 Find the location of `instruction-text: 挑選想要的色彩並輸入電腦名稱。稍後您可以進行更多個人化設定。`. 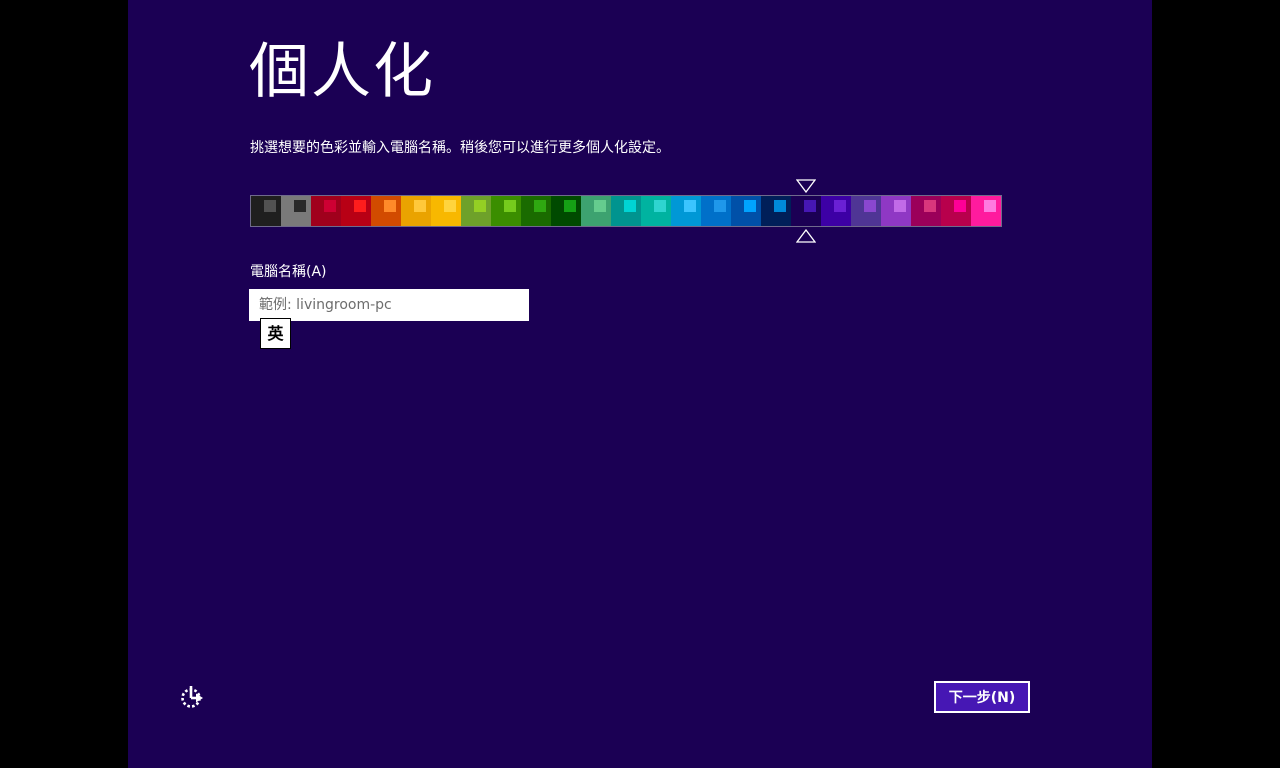

instruction-text: 挑選想要的色彩並輸入電腦名稱。稍後您可以進行更多個人化設定。 is located at coordinates (460, 148).